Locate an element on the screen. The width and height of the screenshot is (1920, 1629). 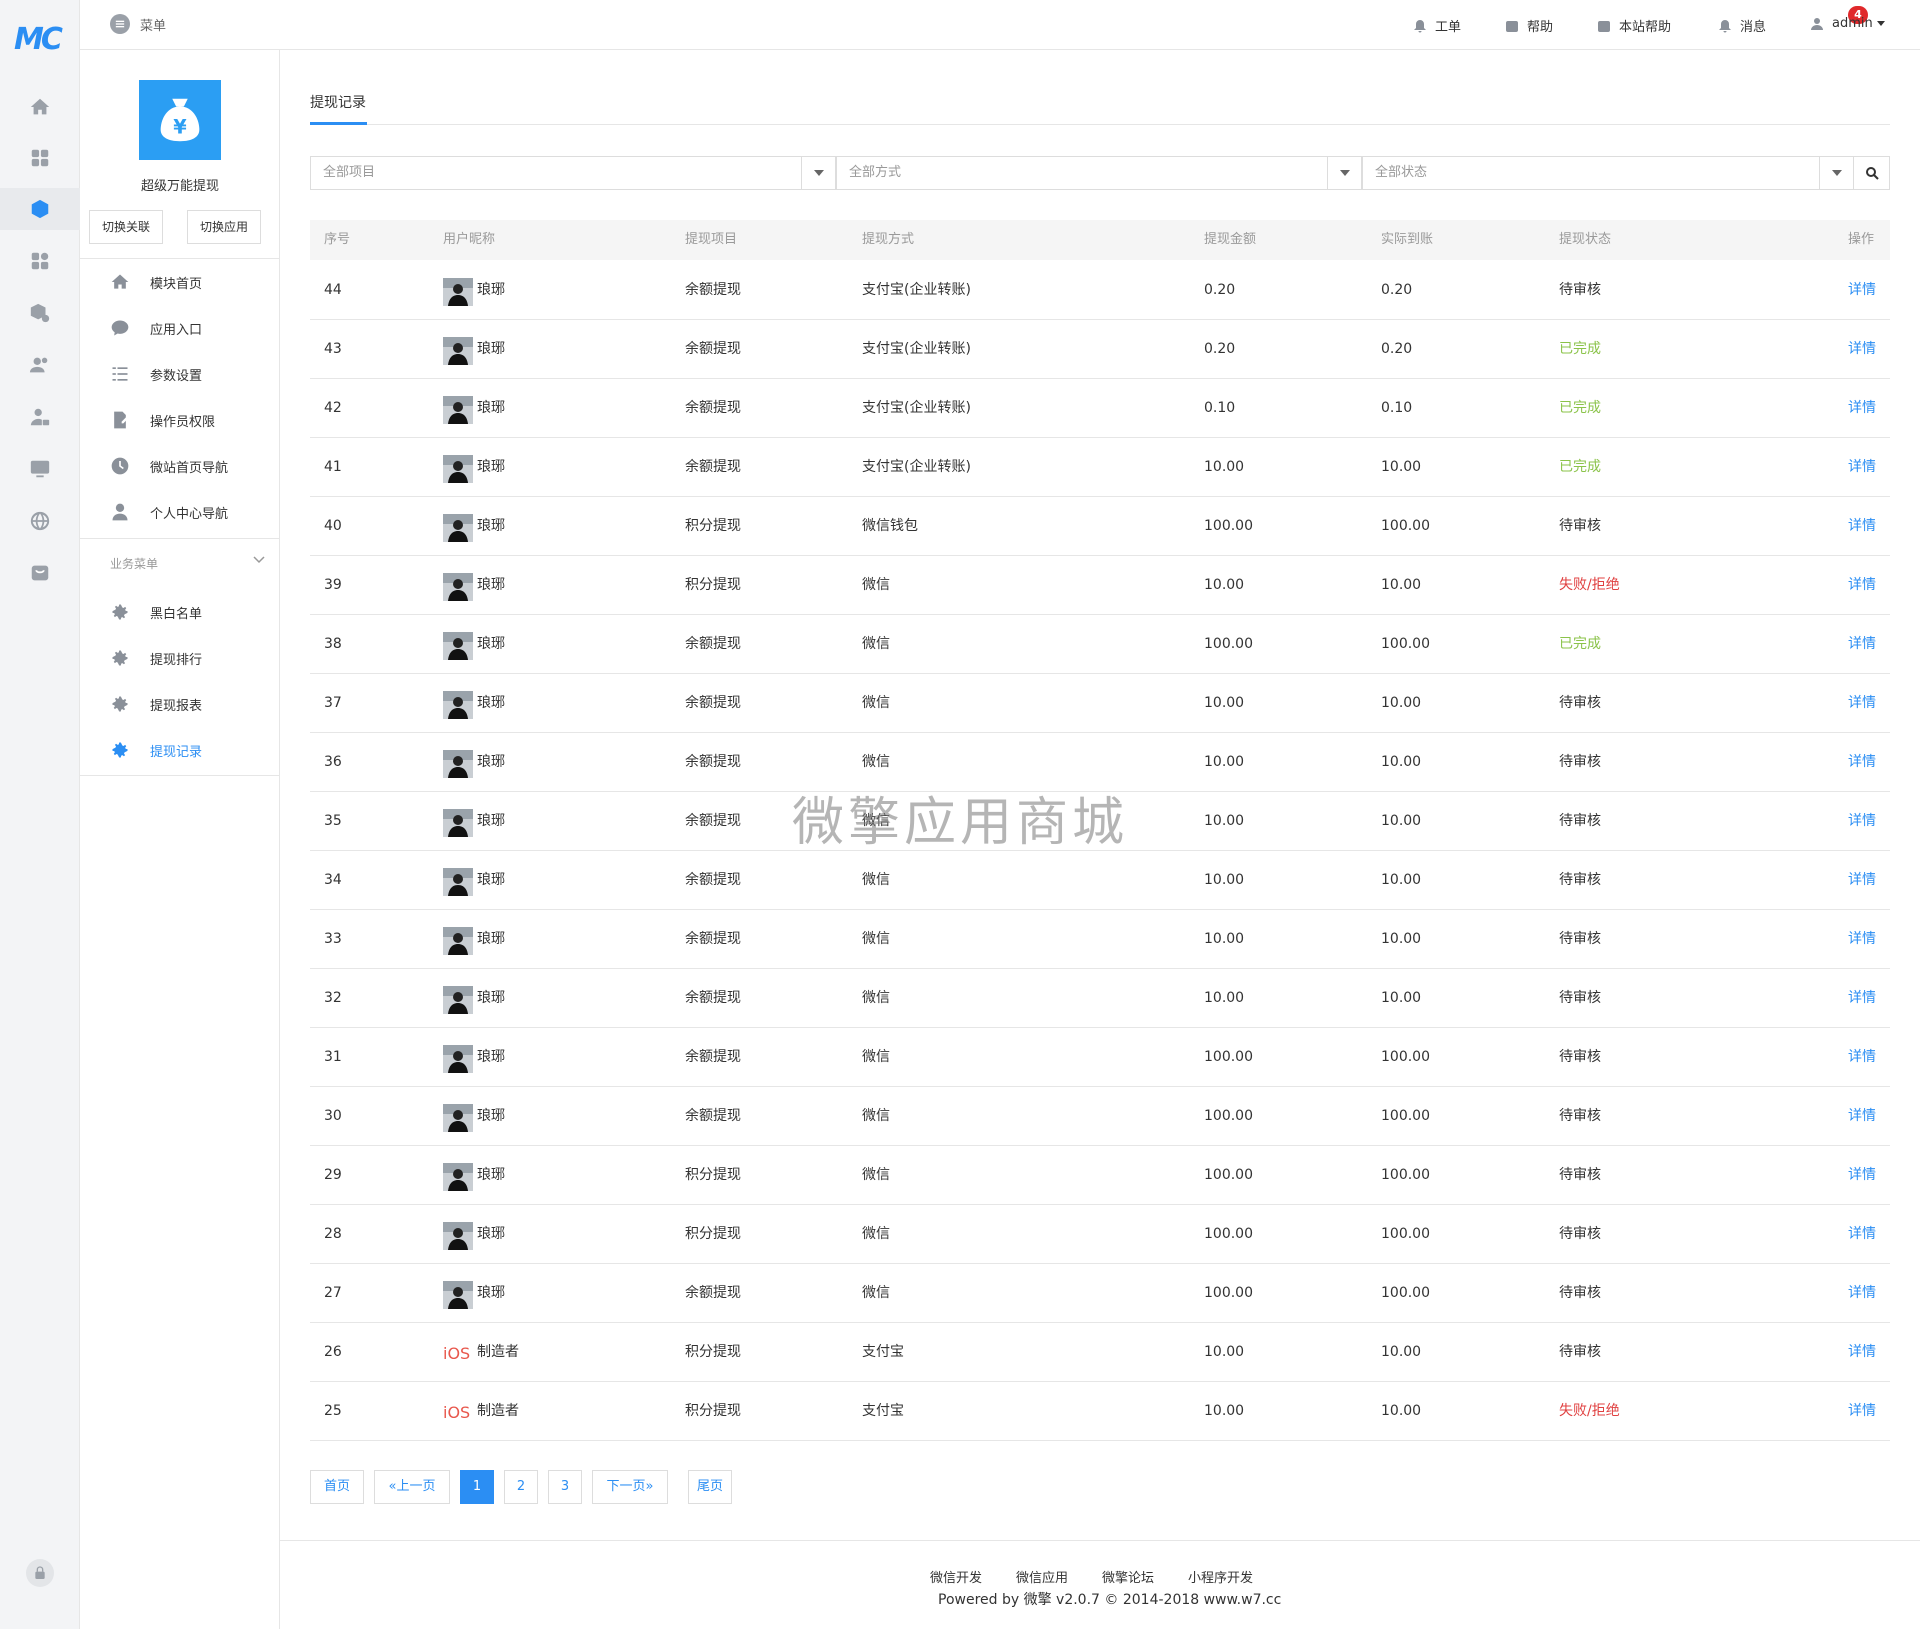
site-help-link: 本站帮助 is located at coordinates (1634, 25).